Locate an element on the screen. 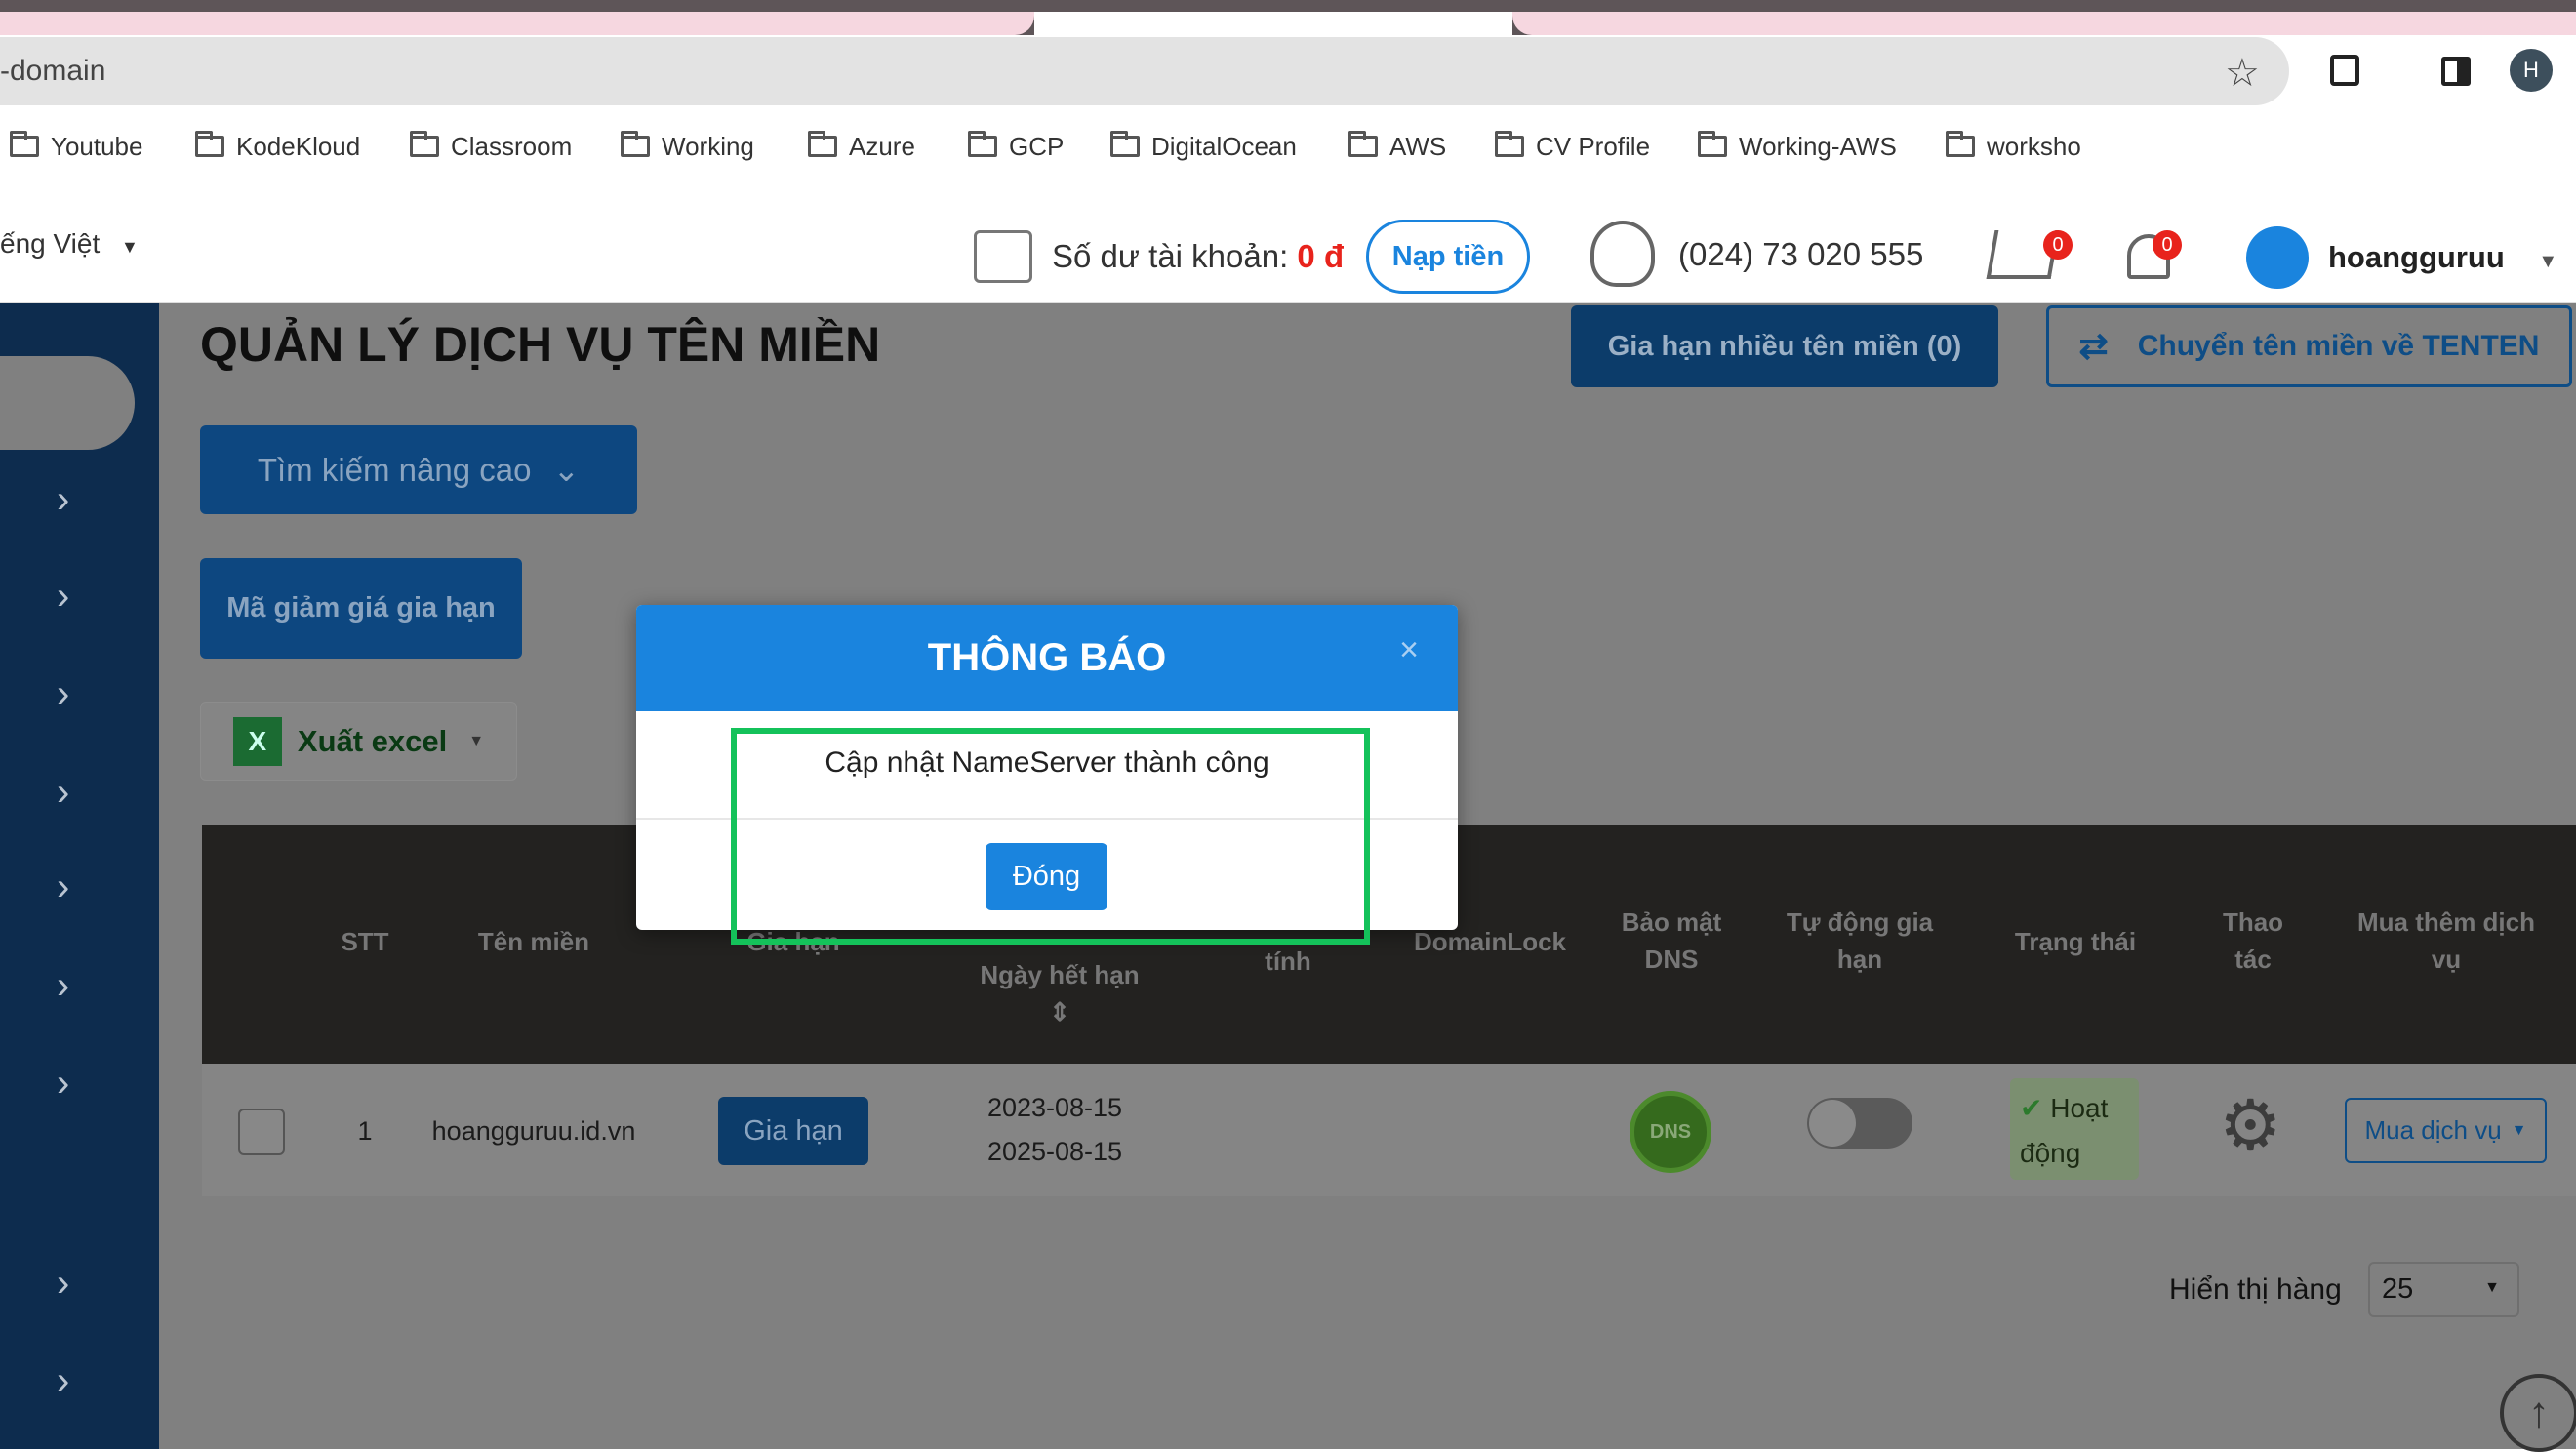 The image size is (2576, 1452). url-text: -domain is located at coordinates (53, 71).